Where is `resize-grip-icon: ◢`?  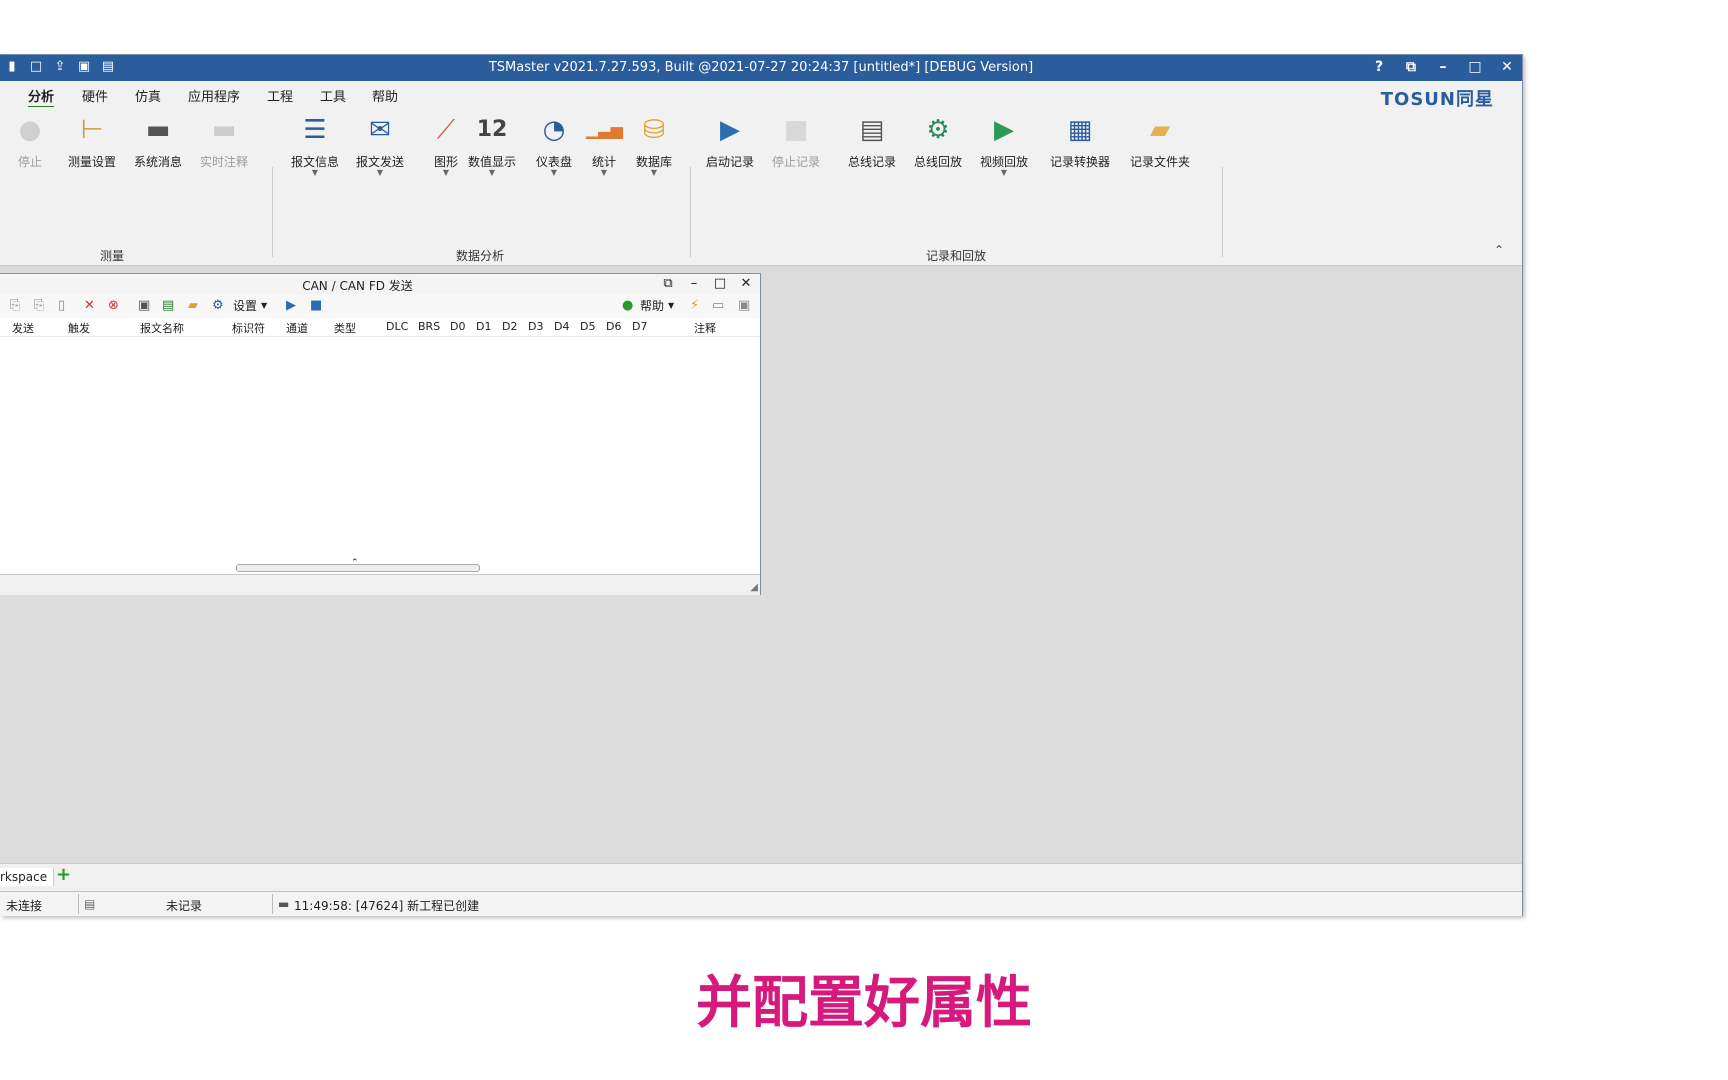
resize-grip-icon: ◢ is located at coordinates (754, 587).